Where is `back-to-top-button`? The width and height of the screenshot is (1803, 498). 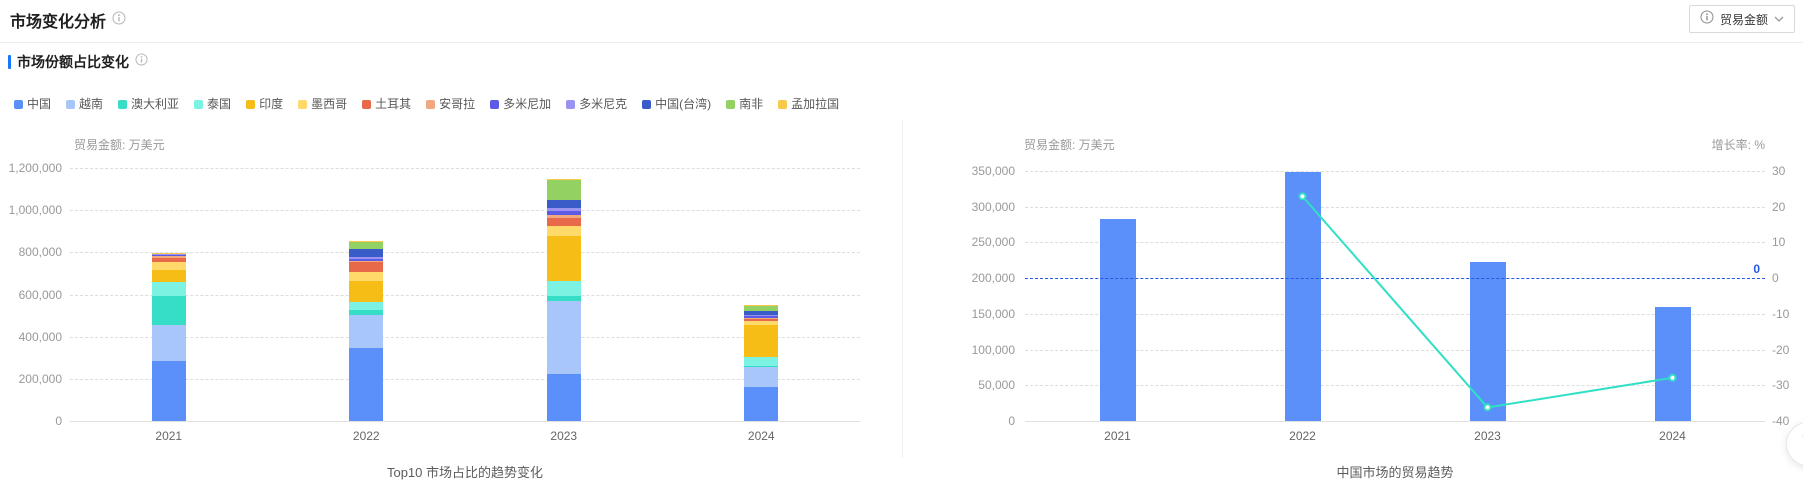 back-to-top-button is located at coordinates (1794, 444).